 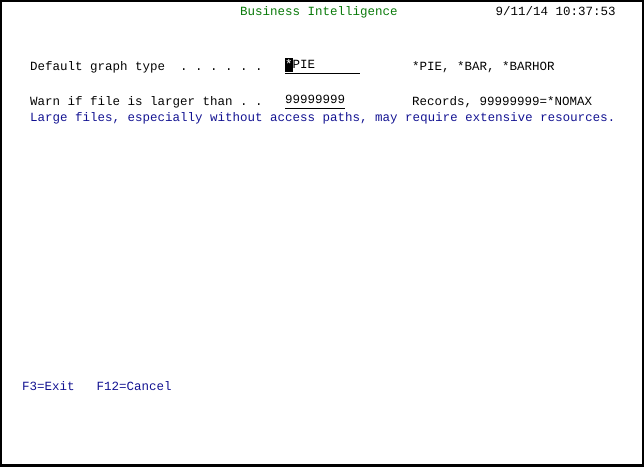 I want to click on function-key: F12=Cancel, so click(x=134, y=387).